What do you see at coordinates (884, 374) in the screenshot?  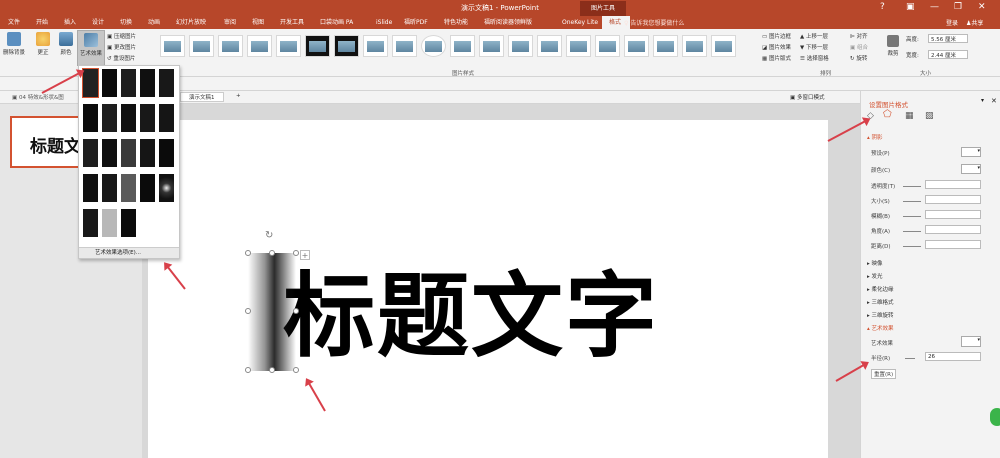 I see `reset-button: 重置(R)` at bounding box center [884, 374].